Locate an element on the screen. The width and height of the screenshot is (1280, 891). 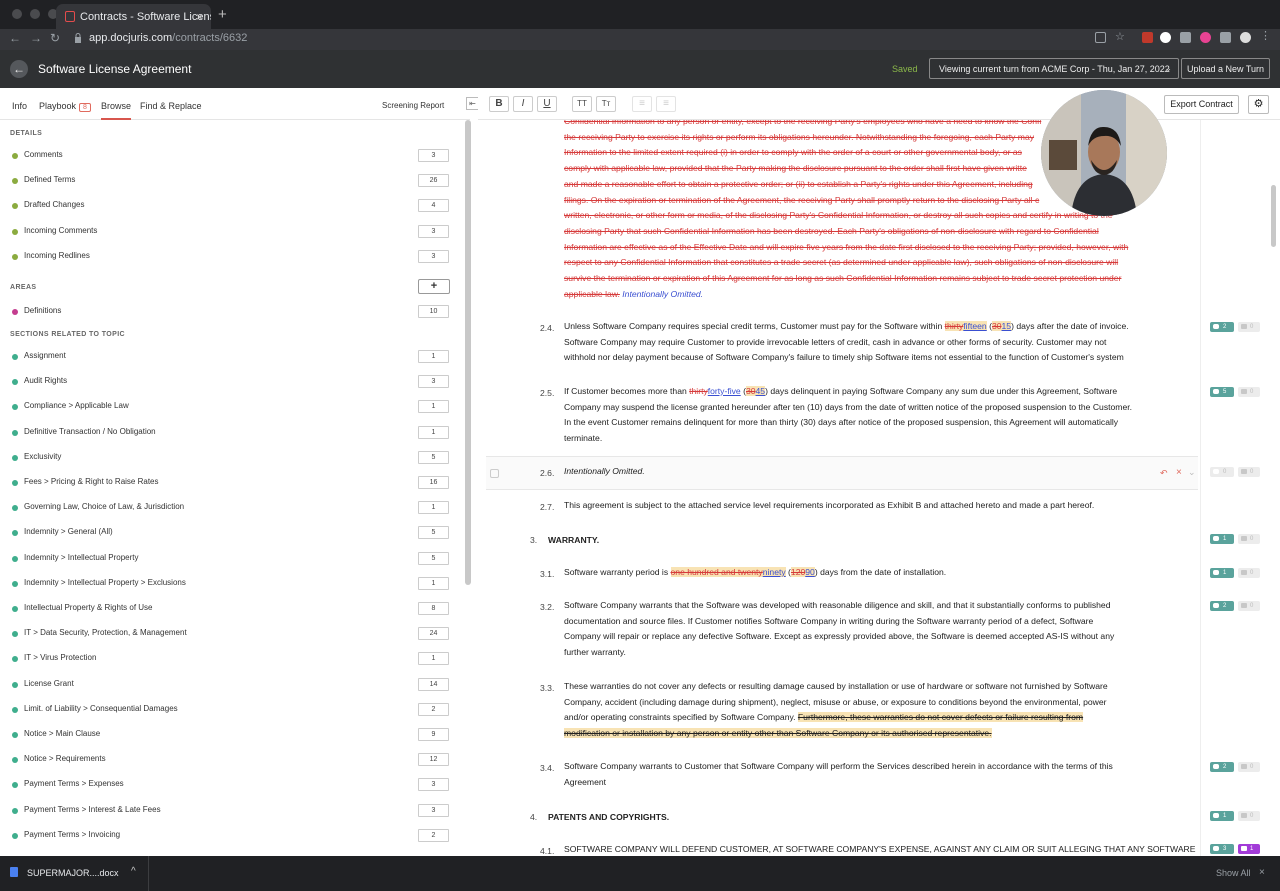
topic-item: Payment Terms > Interest & Late Fees 3 is located at coordinates (231, 810).